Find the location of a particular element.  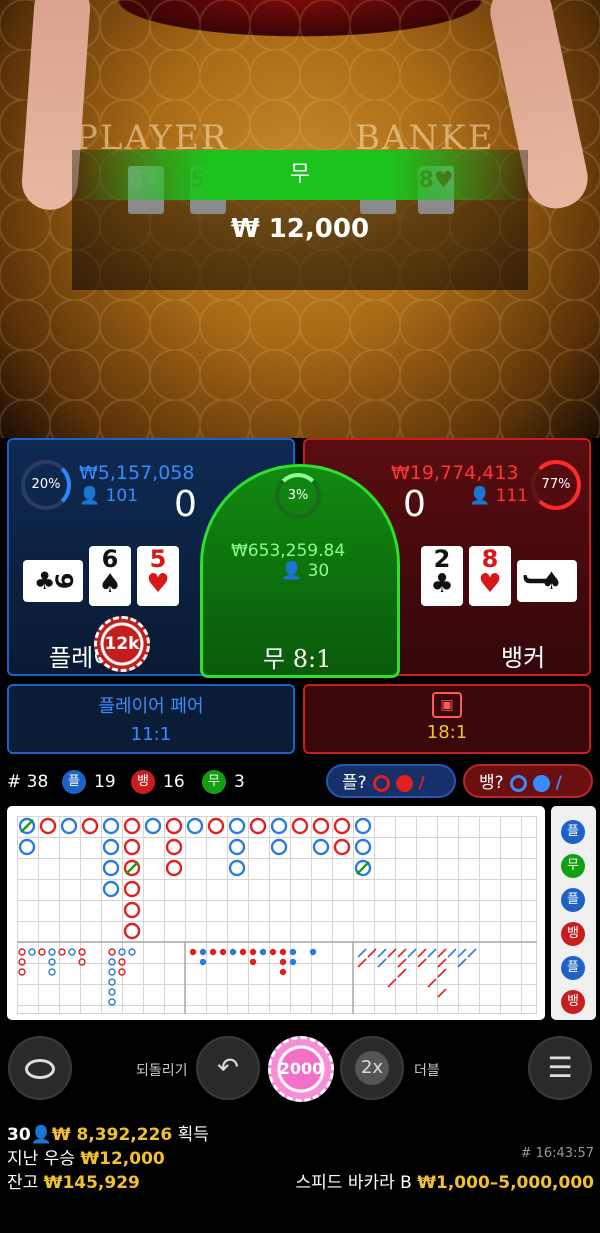

win-amount: ₩ 12,000 is located at coordinates (300, 229).